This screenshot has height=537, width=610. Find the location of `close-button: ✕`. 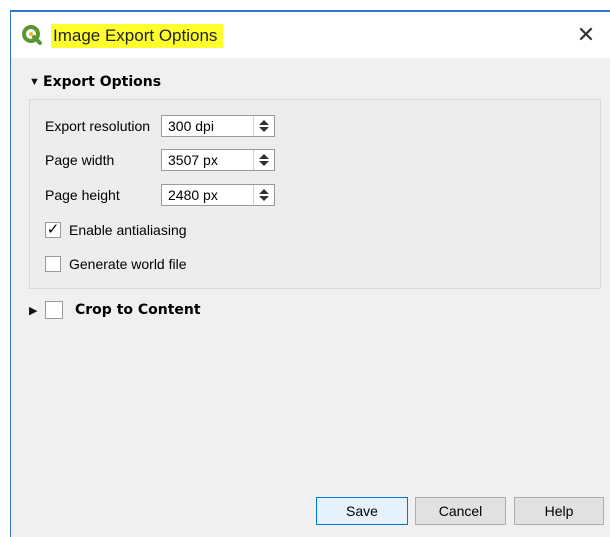

close-button: ✕ is located at coordinates (586, 35).